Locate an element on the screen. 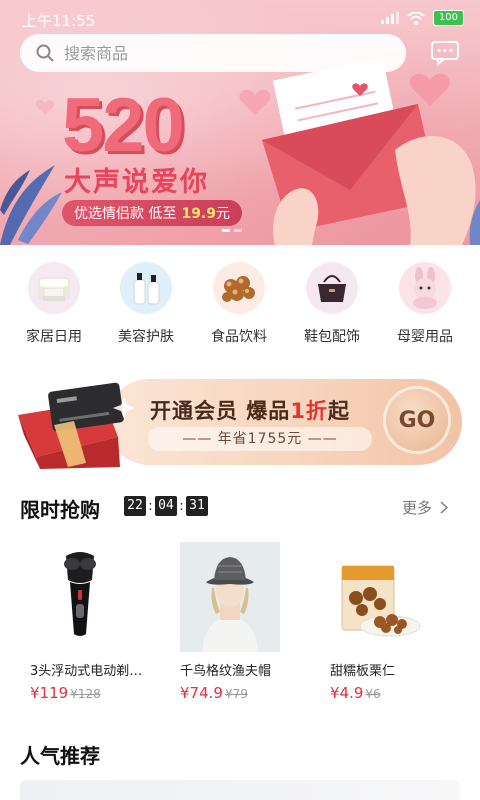 This screenshot has width=480, height=800. category-nav: 家居日用 美容护肤 食品饮料 鞋包配饰 母婴用品 is located at coordinates (240, 307).